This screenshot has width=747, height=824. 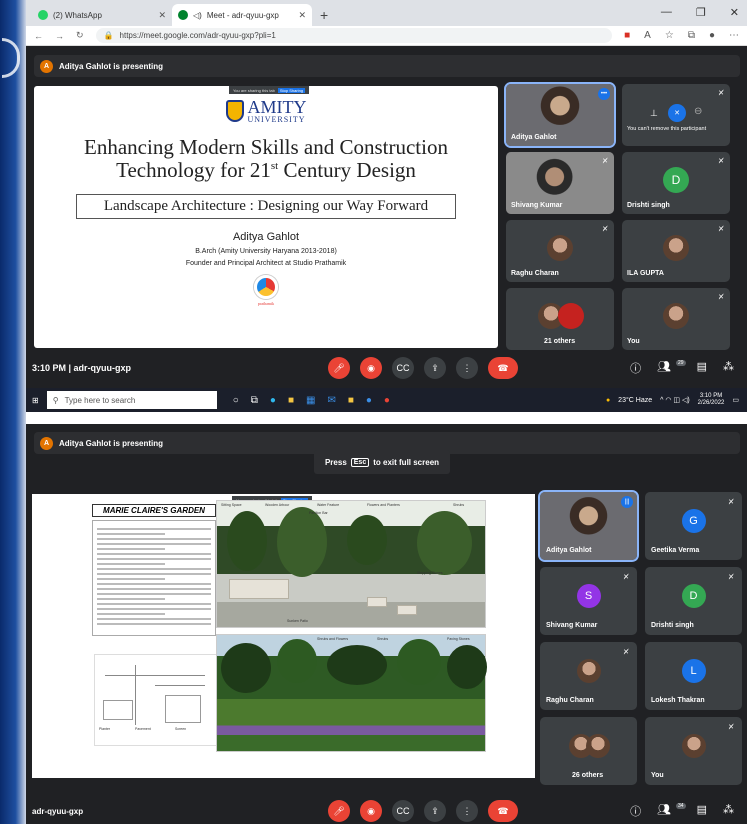 What do you see at coordinates (236, 400) in the screenshot?
I see `cortana-icon: ○` at bounding box center [236, 400].